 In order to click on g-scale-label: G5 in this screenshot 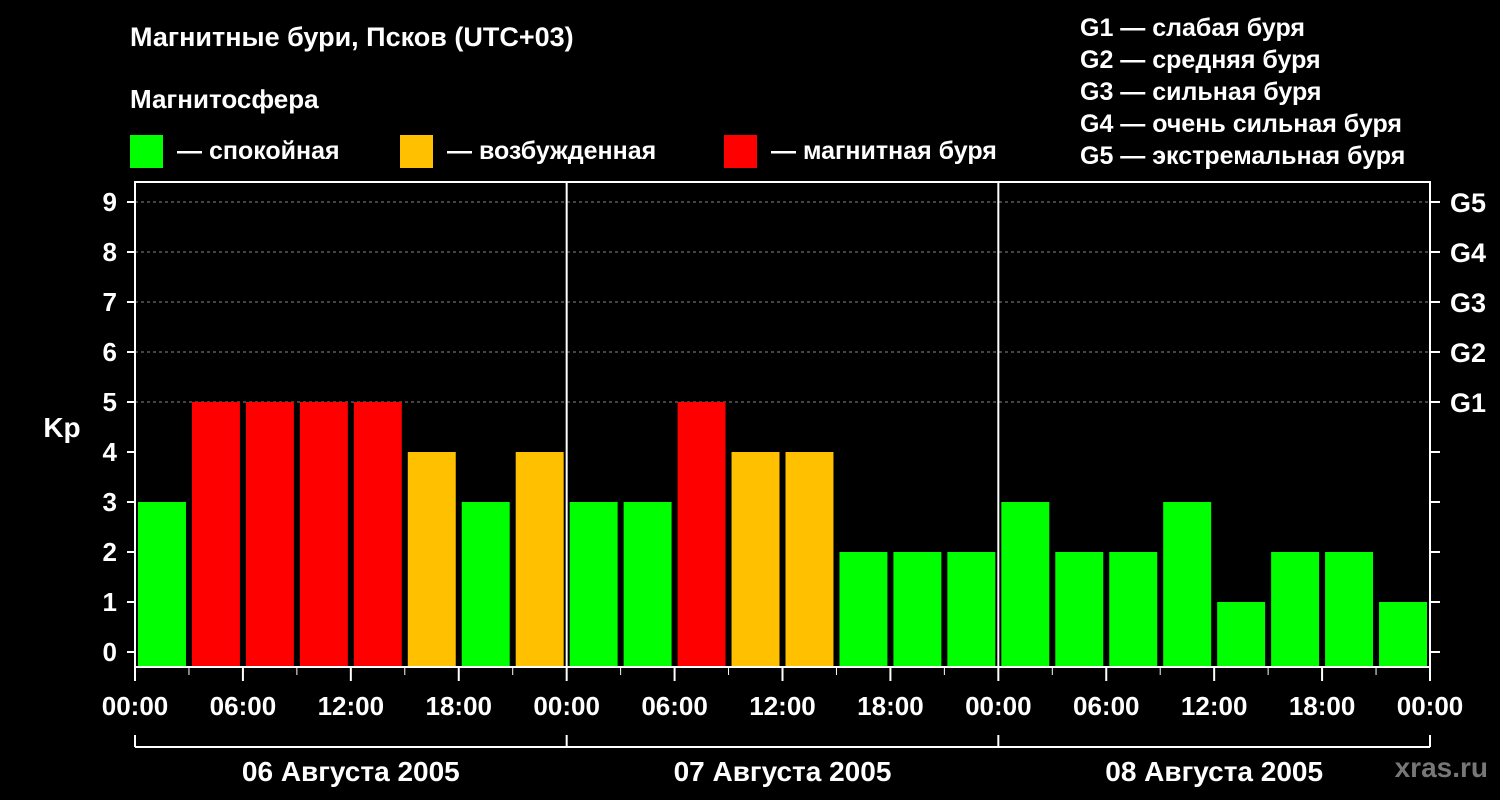, I will do `click(1468, 203)`.